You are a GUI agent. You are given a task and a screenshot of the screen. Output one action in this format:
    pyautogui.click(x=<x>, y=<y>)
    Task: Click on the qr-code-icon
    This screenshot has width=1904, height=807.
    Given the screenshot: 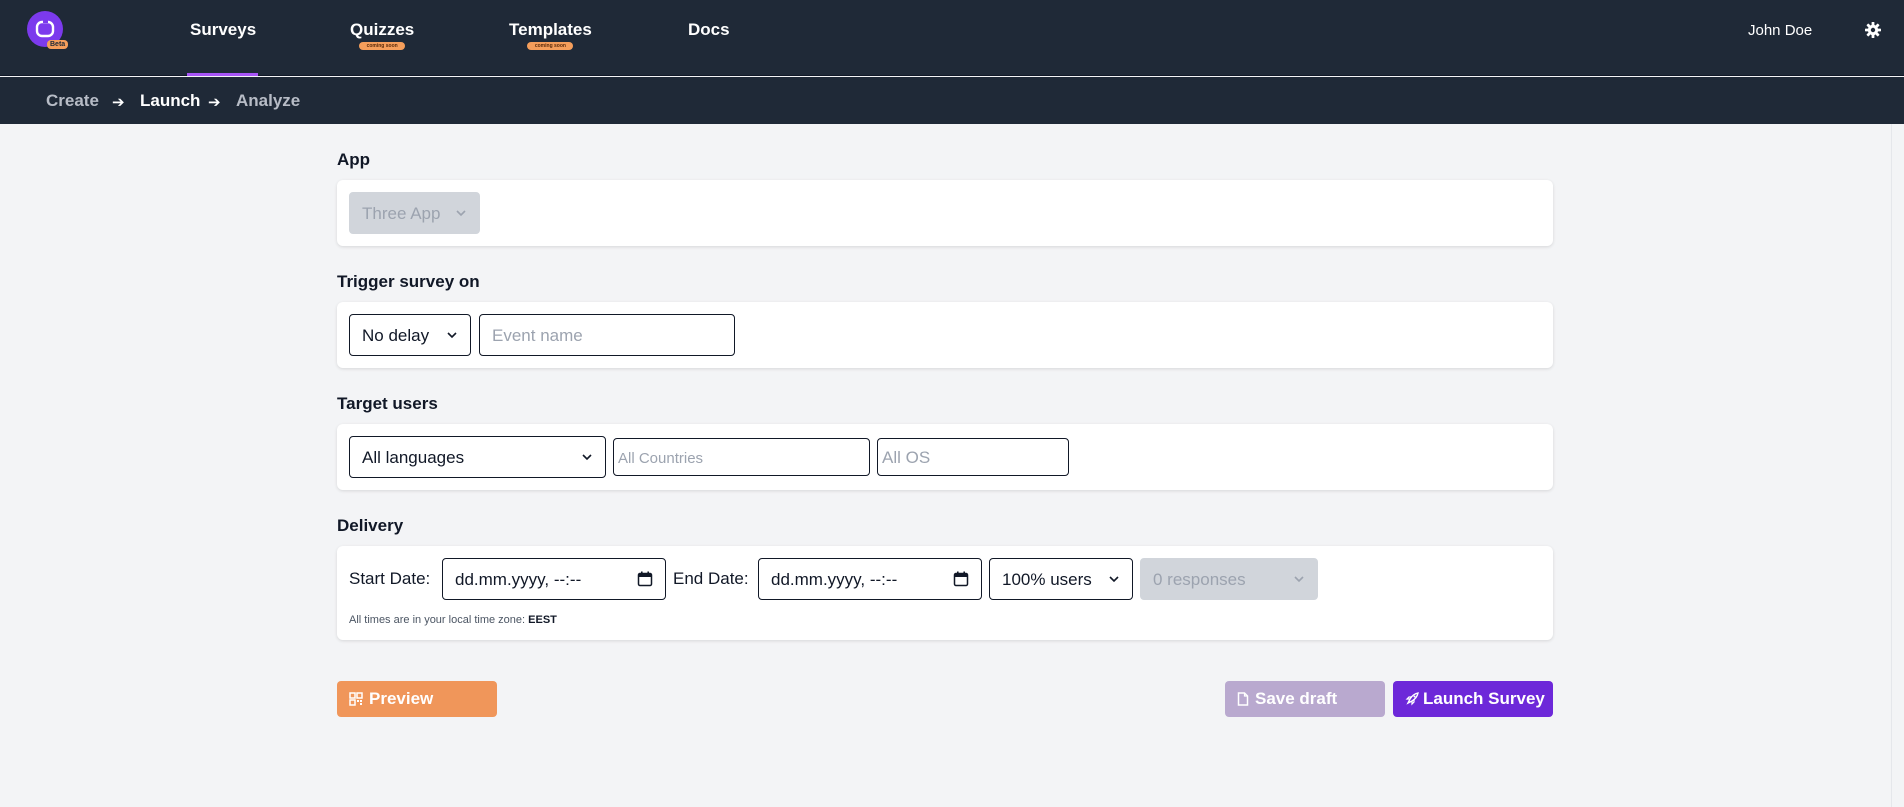 What is the action you would take?
    pyautogui.click(x=356, y=699)
    